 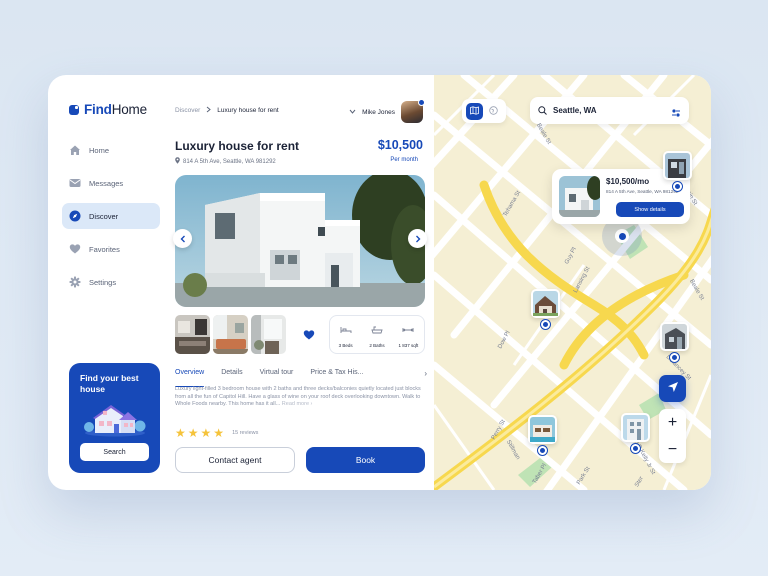 What do you see at coordinates (115, 421) in the screenshot?
I see `house-illustration-icon` at bounding box center [115, 421].